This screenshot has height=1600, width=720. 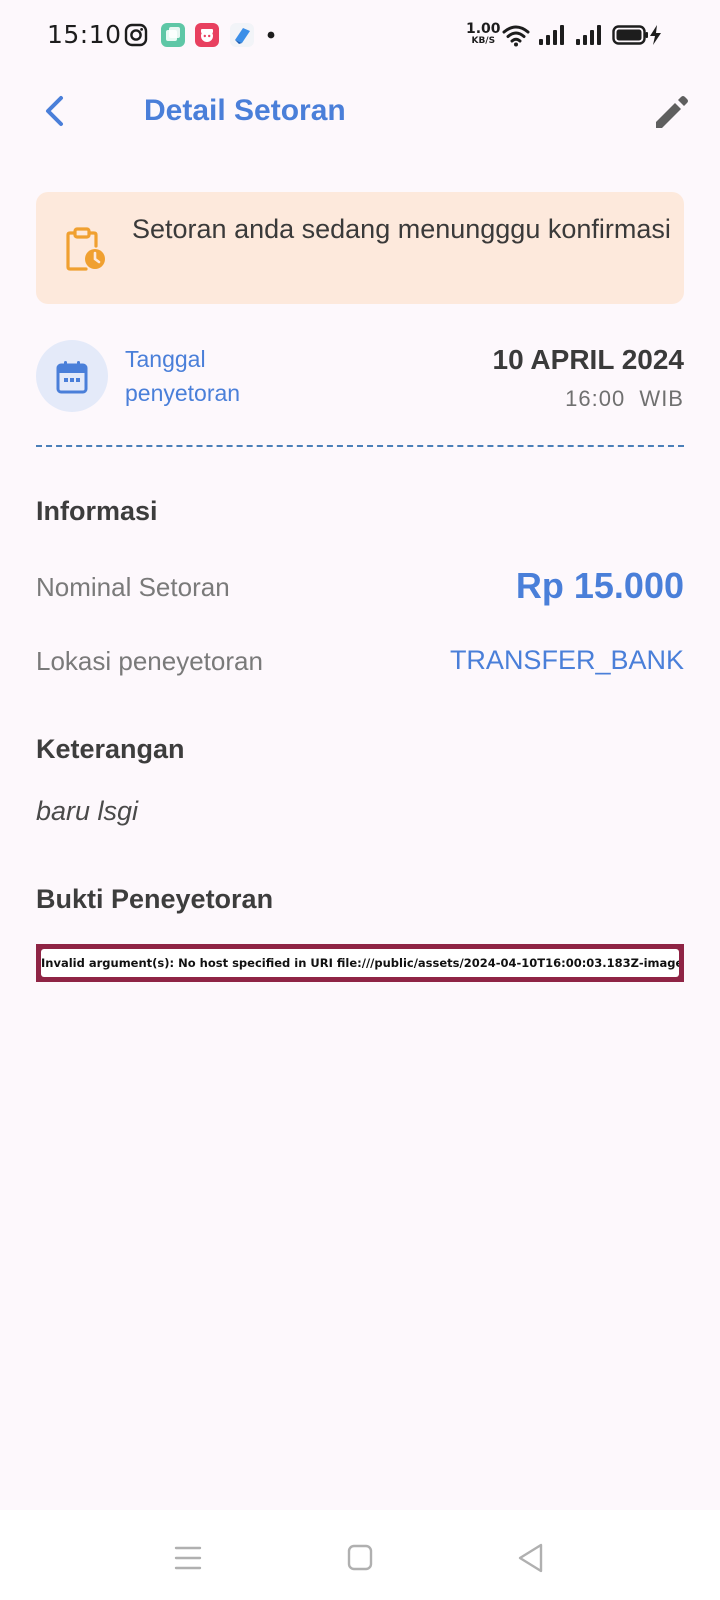 I want to click on app-icon-blue, so click(x=242, y=35).